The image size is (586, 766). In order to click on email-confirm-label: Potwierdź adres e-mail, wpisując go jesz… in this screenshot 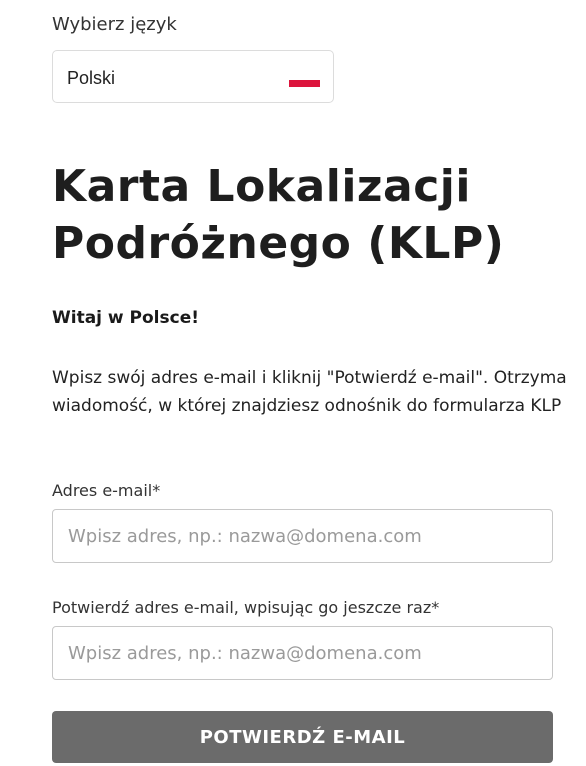, I will do `click(246, 607)`.